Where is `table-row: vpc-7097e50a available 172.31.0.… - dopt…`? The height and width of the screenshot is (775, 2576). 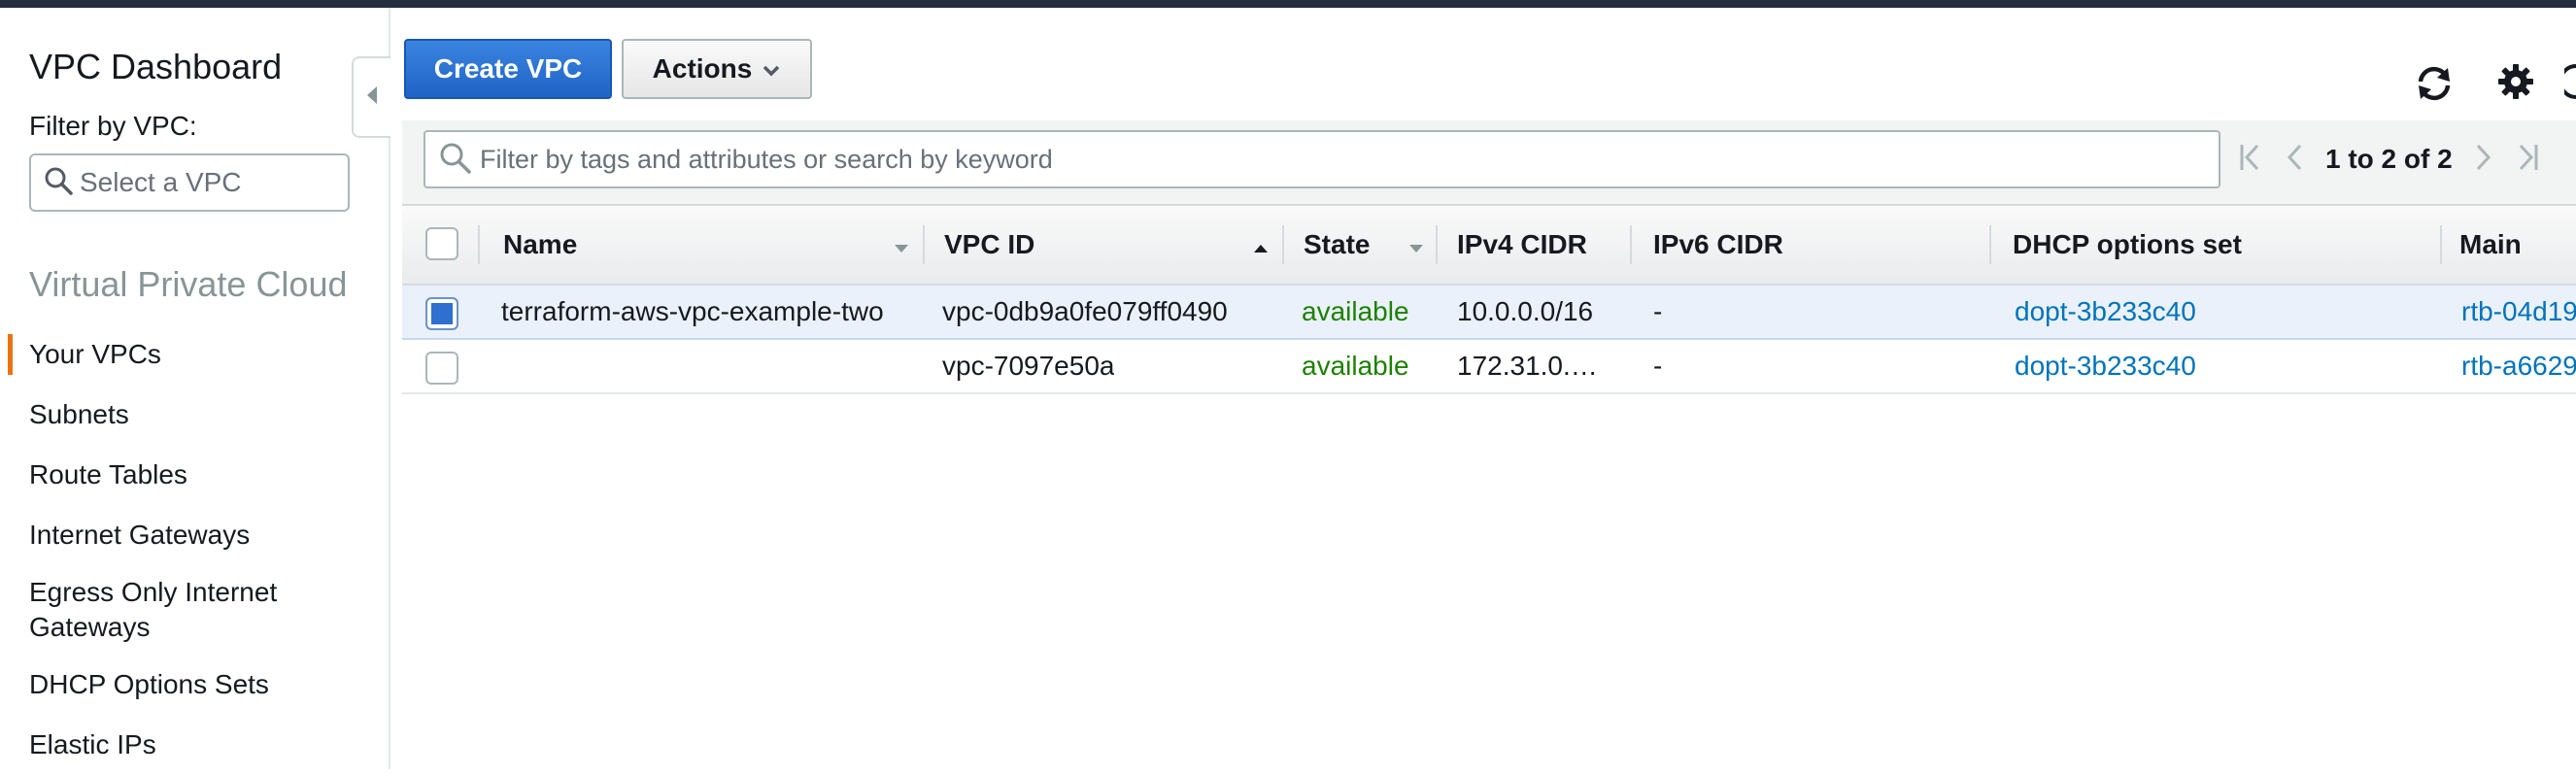 table-row: vpc-7097e50a available 172.31.0.… - dopt… is located at coordinates (1489, 367).